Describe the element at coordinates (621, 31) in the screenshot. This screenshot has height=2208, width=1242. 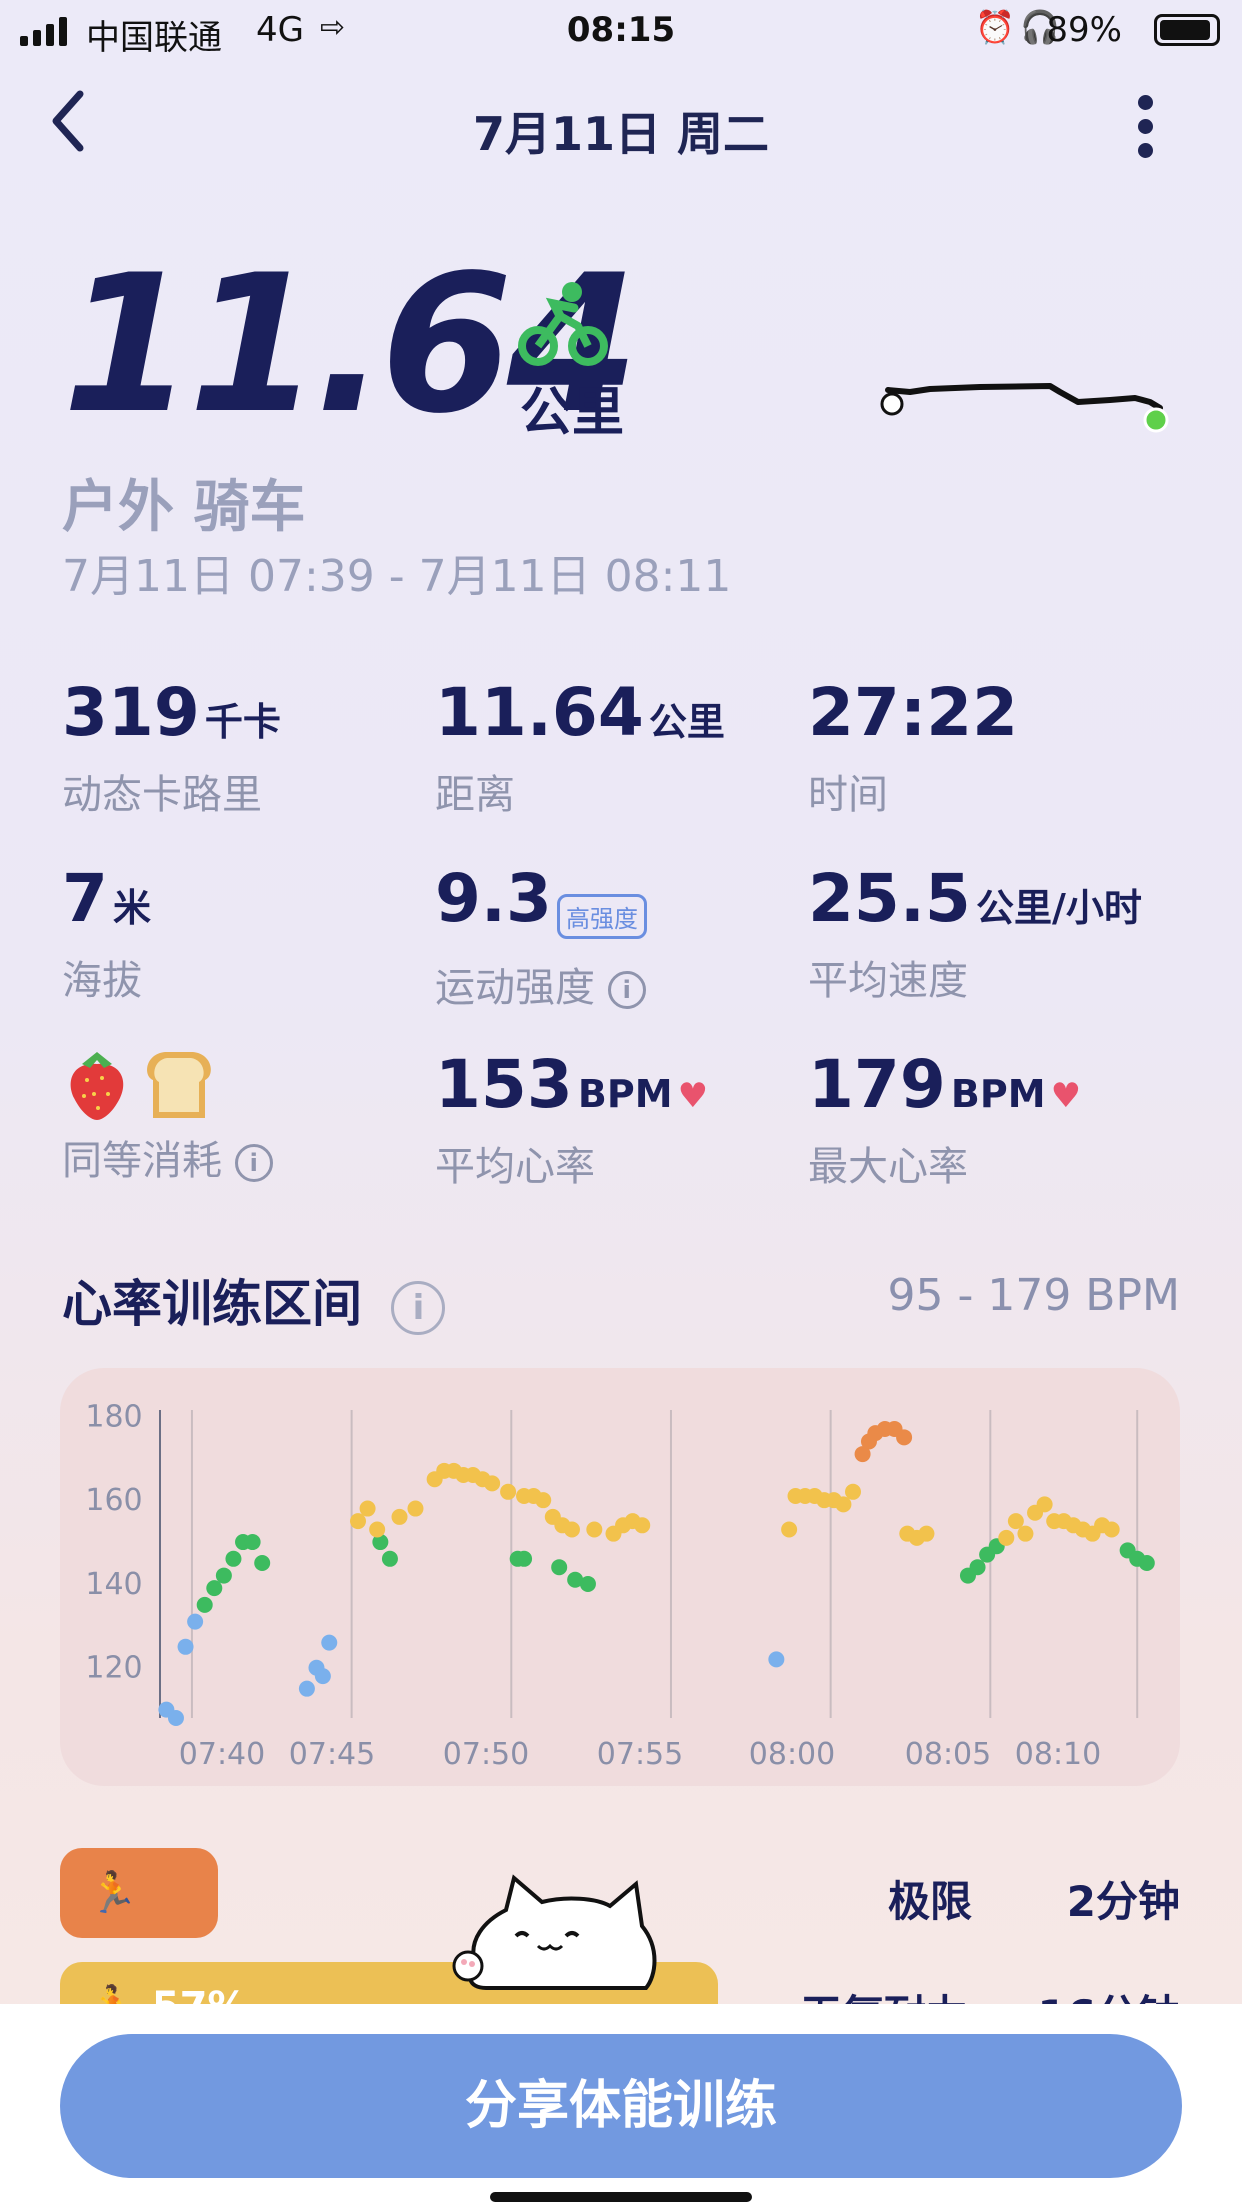
I see `status-bar: 中国联通 4G ⇨ 08:15 ⏰ 🎧 89%` at that location.